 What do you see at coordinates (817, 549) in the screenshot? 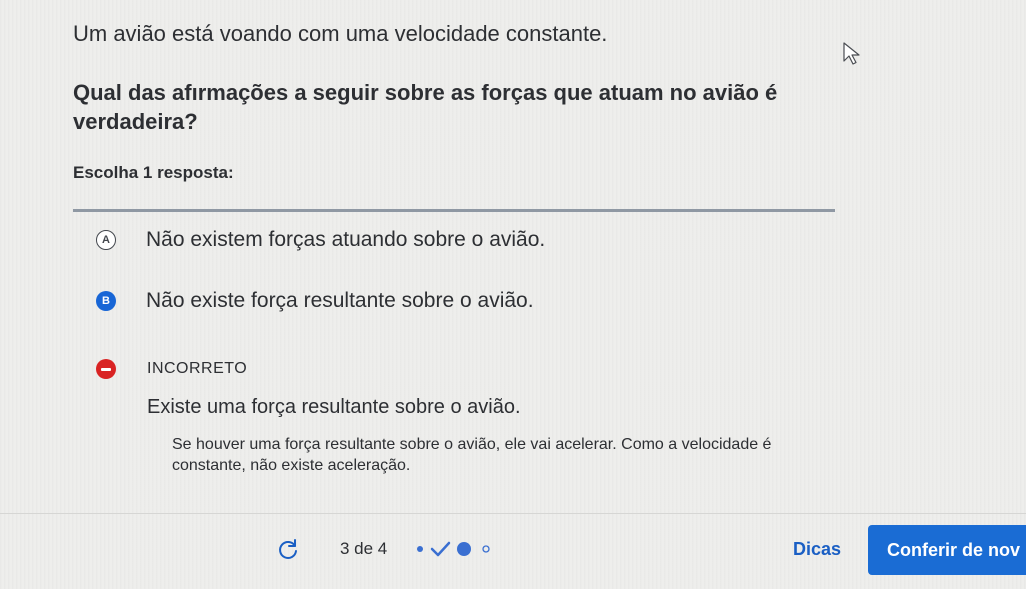
I see `hints-button: Dicas` at bounding box center [817, 549].